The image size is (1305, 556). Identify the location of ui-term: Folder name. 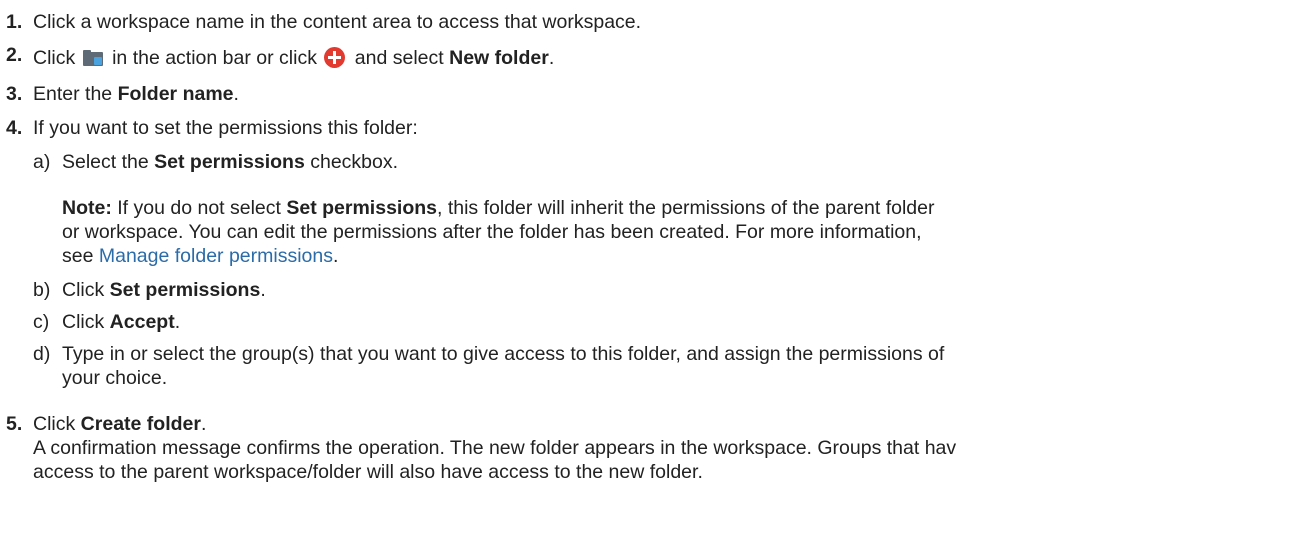
(175, 94).